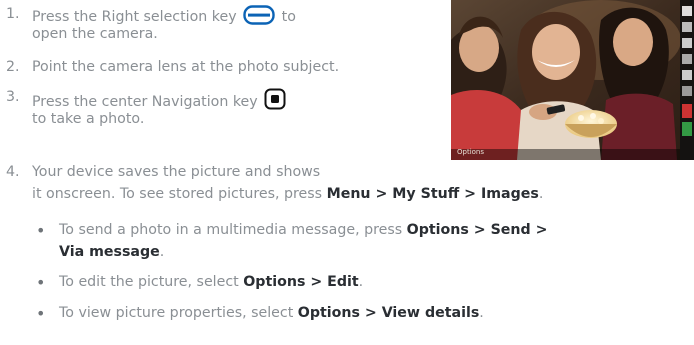 The height and width of the screenshot is (345, 694). Describe the element at coordinates (13, 97) in the screenshot. I see `step-number: 3.` at that location.